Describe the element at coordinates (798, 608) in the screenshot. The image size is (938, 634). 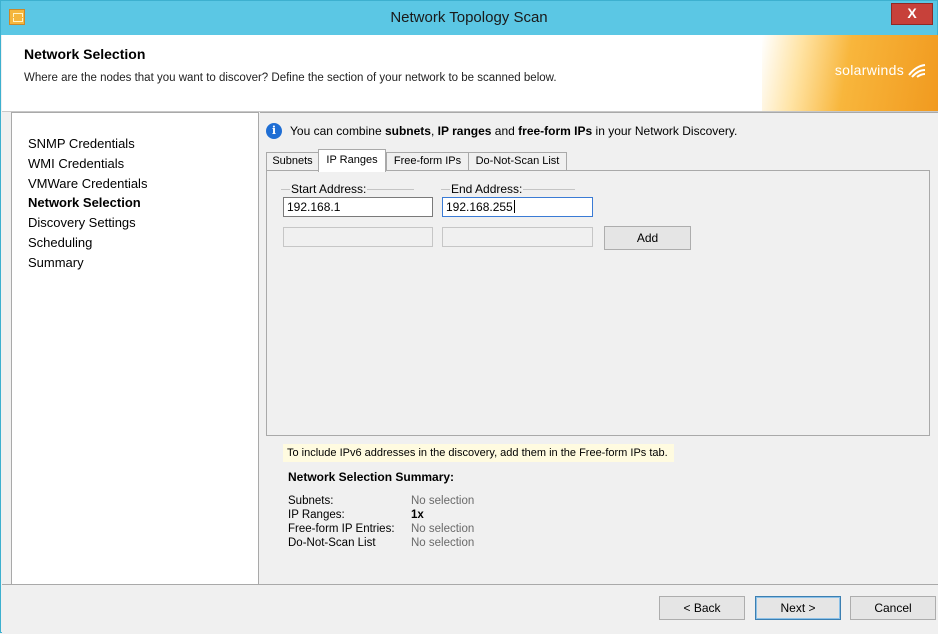
I see `next-button: Next >` at that location.